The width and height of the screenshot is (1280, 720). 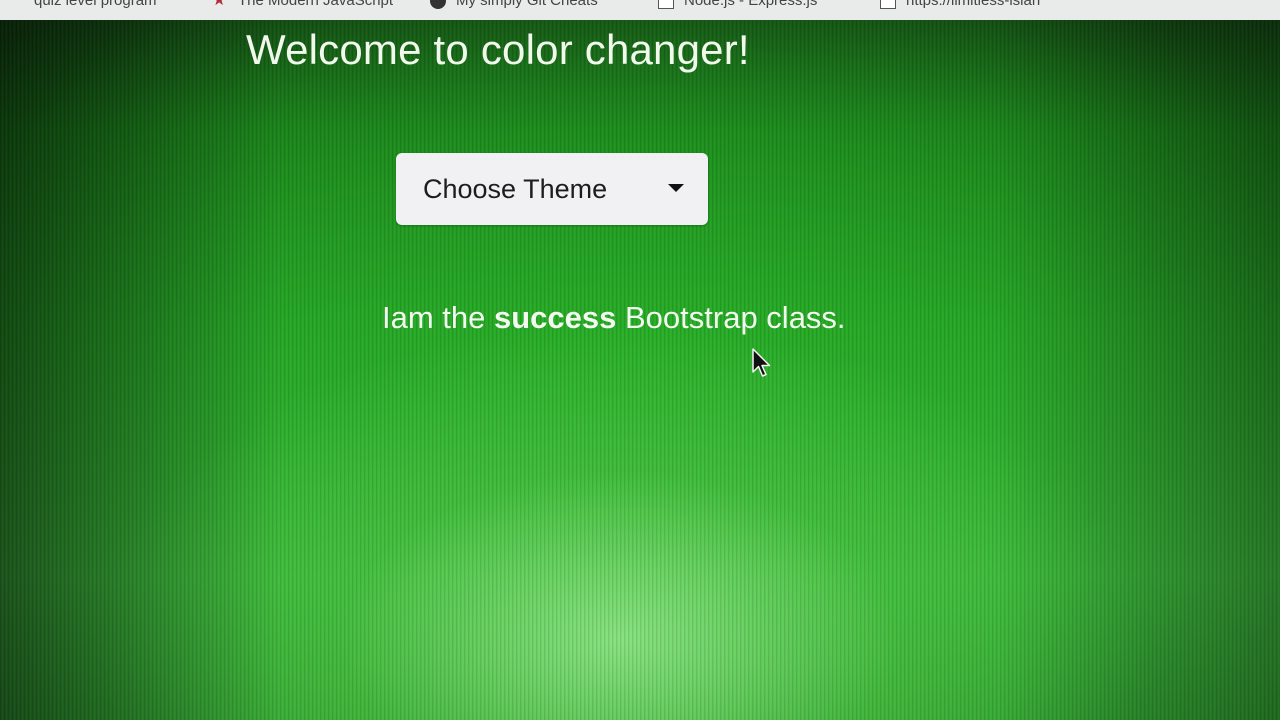 What do you see at coordinates (761, 362) in the screenshot?
I see `mouse-pointer-icon` at bounding box center [761, 362].